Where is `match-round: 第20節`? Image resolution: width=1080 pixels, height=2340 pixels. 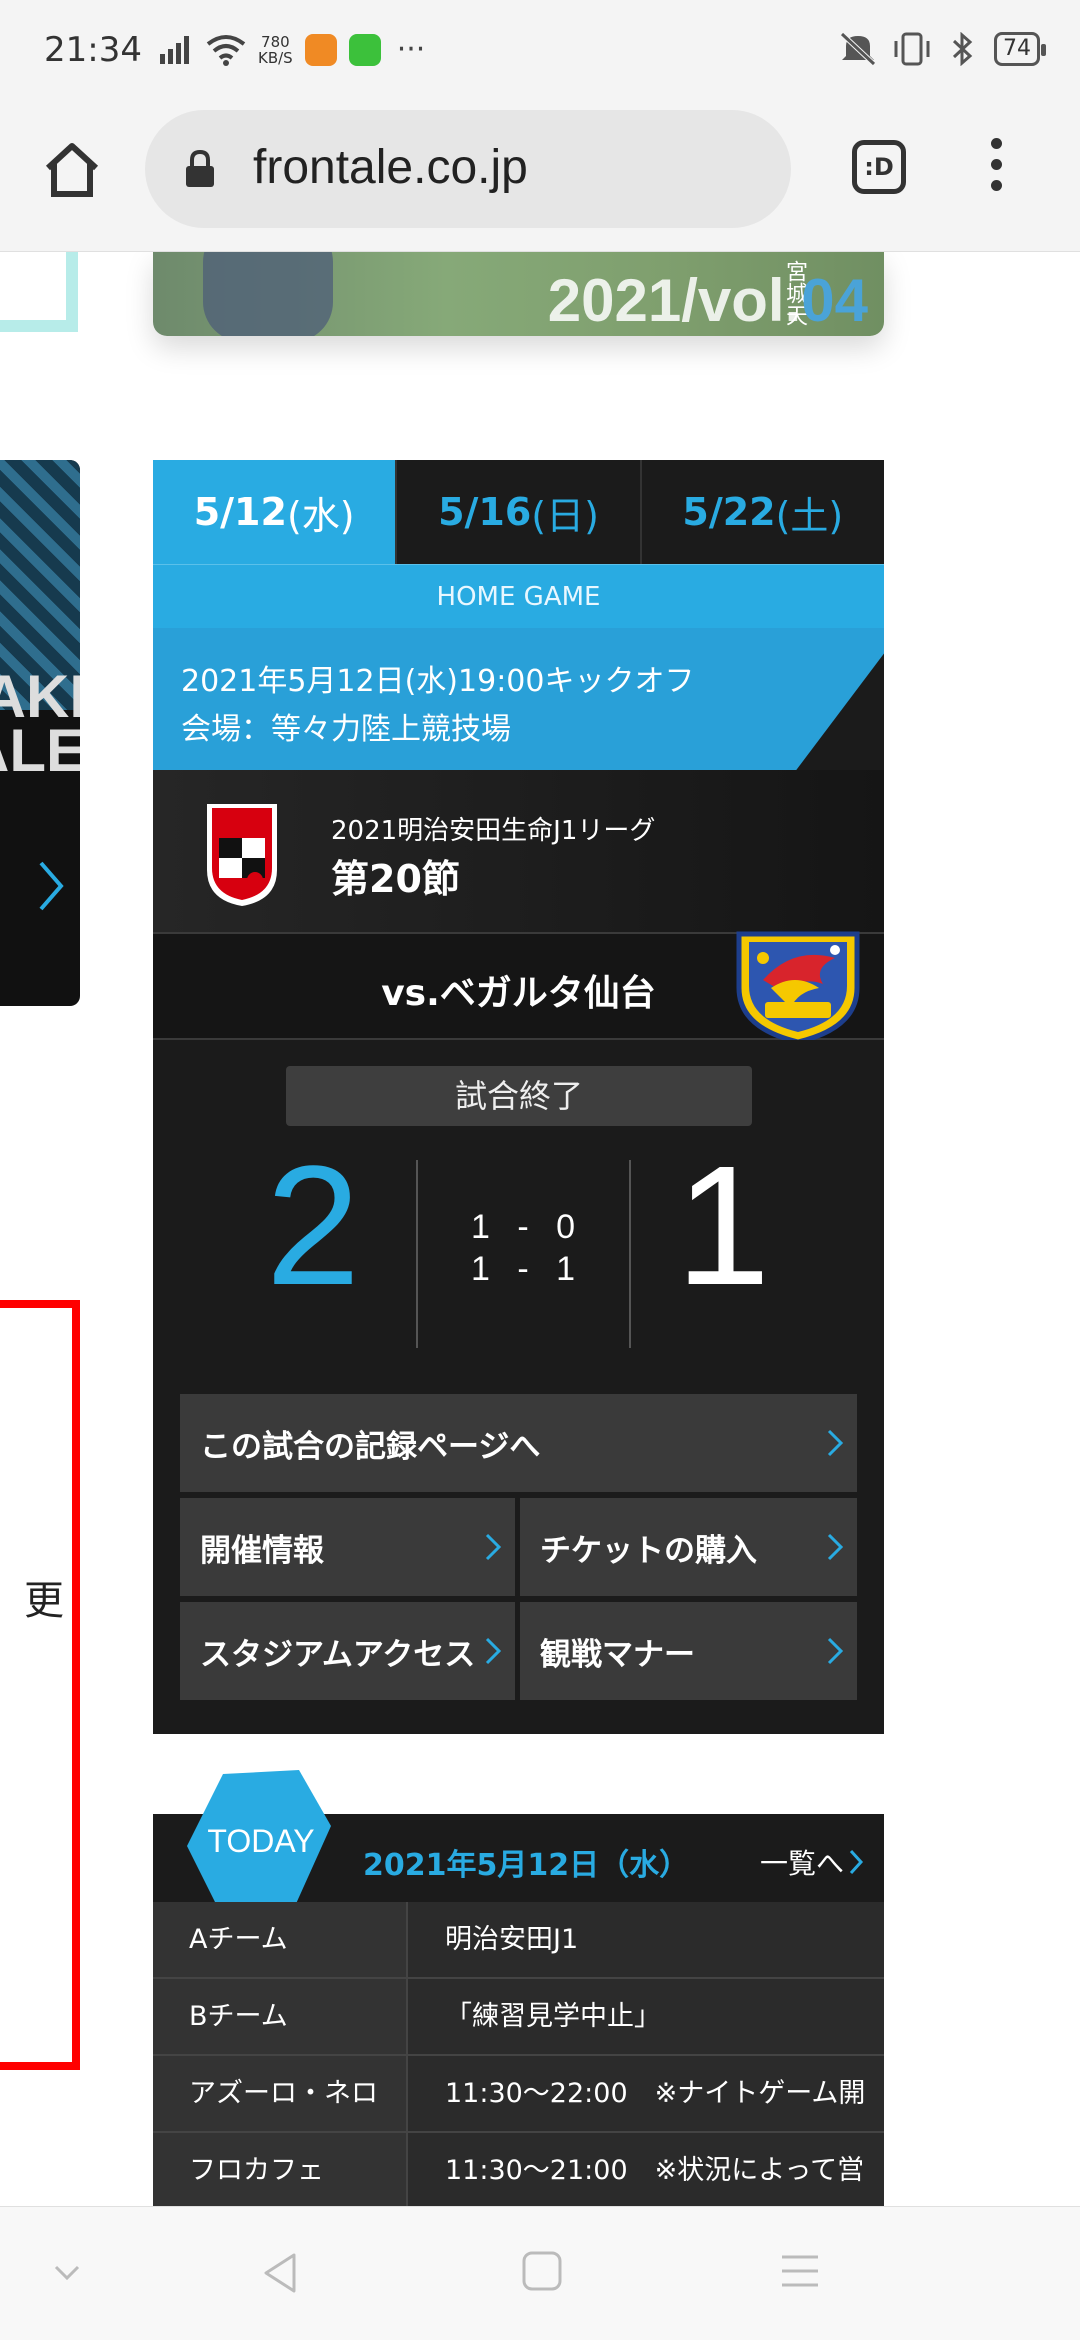
match-round: 第20節 is located at coordinates (395, 879).